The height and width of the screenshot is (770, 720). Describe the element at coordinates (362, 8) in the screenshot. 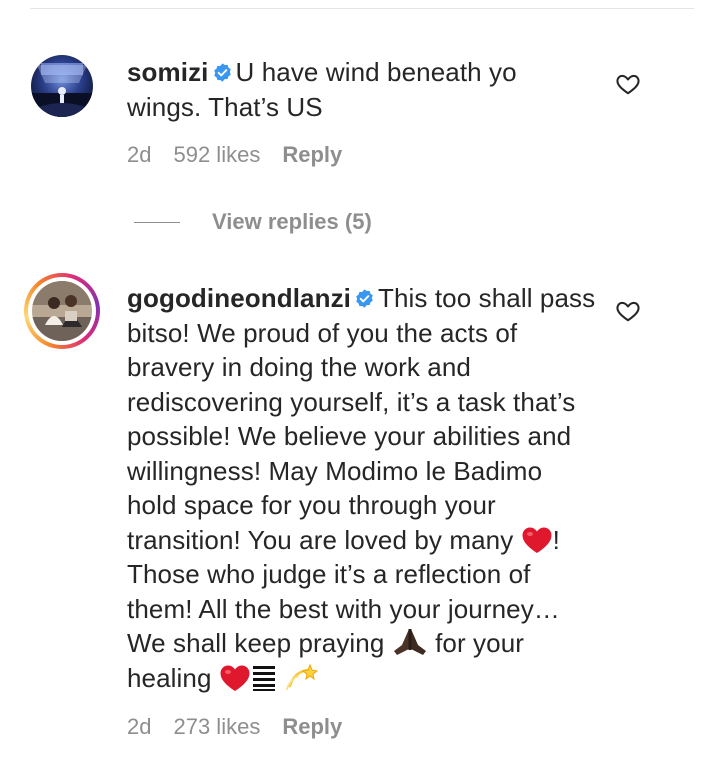

I see `top-divider` at that location.